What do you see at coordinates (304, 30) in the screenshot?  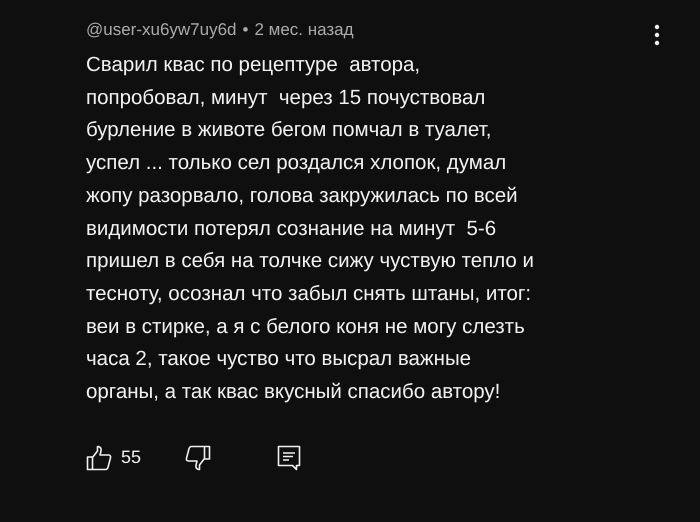 I see `comment-time: 2 мес. назад` at bounding box center [304, 30].